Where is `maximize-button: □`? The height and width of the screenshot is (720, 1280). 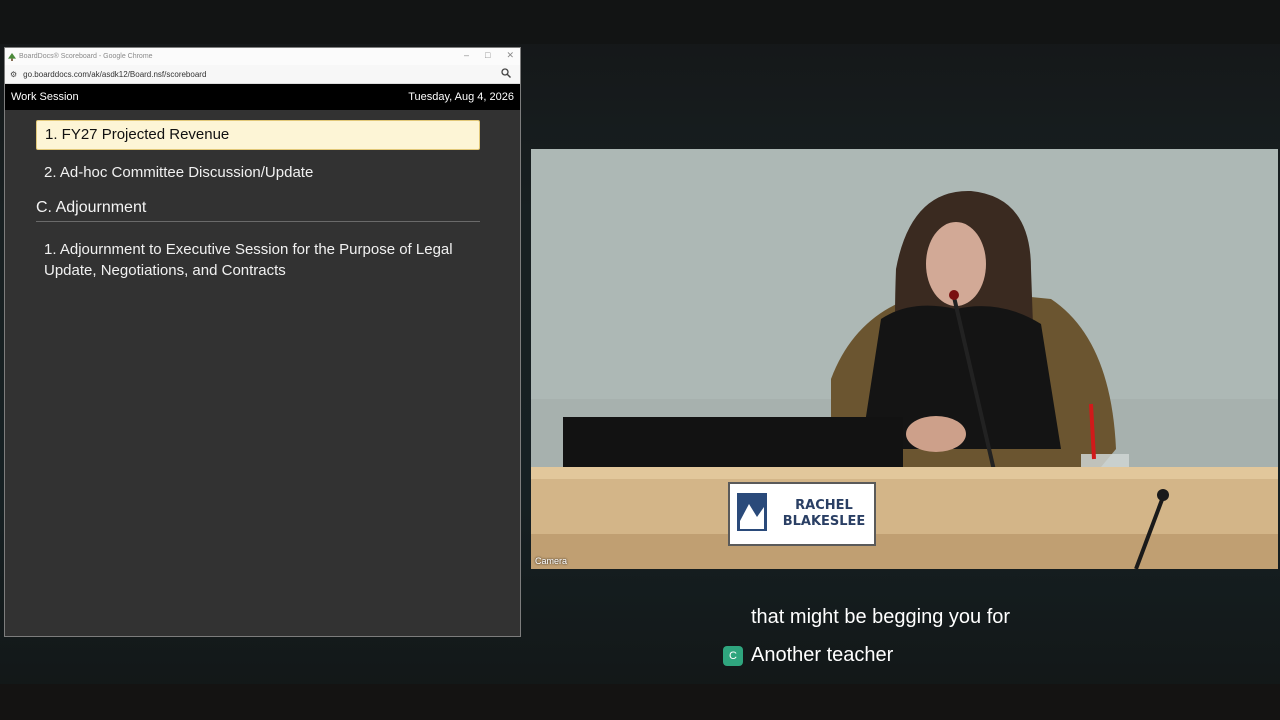
maximize-button: □ is located at coordinates (487, 55).